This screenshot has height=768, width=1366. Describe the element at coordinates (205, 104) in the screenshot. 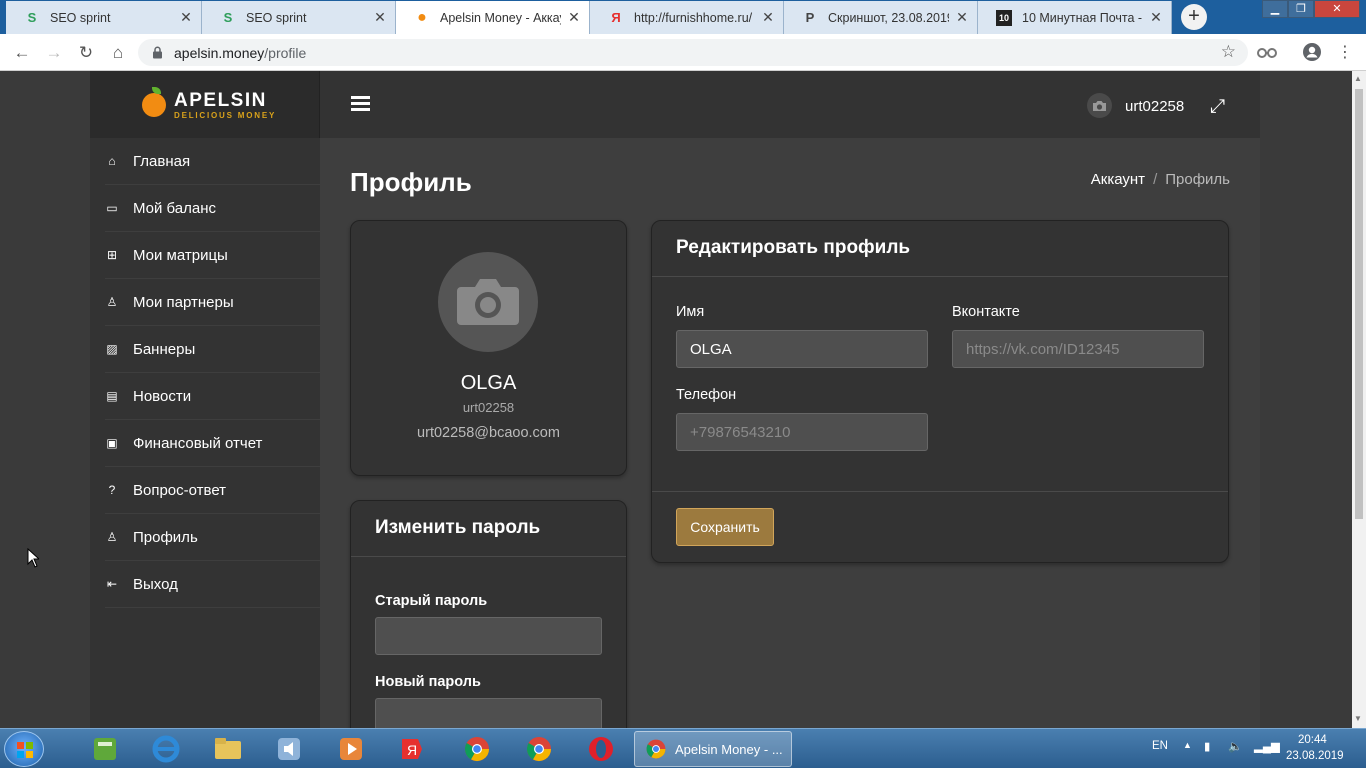

I see `app-logo: APELSIN DELICIOUS MONEY` at that location.